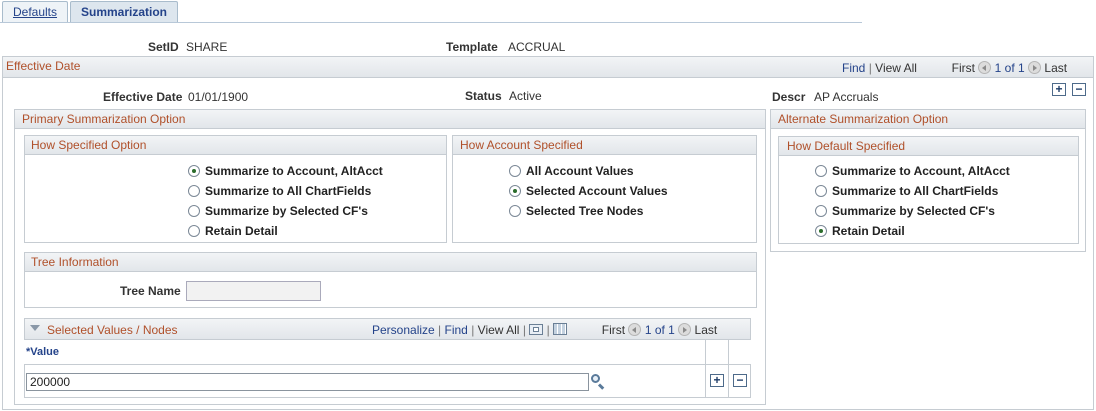 Image resolution: width=1096 pixels, height=411 pixels. I want to click on tree-name-input, so click(253, 291).